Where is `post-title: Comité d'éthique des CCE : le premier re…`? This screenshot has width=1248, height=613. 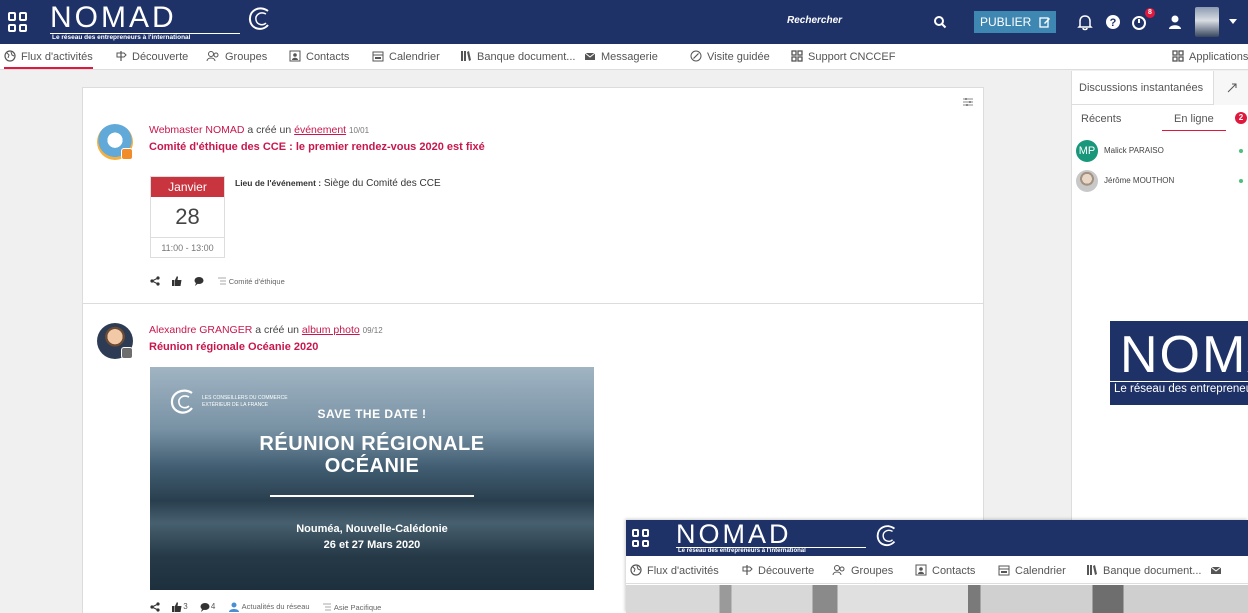
post-title: Comité d'éthique des CCE : le premier re… is located at coordinates (317, 147).